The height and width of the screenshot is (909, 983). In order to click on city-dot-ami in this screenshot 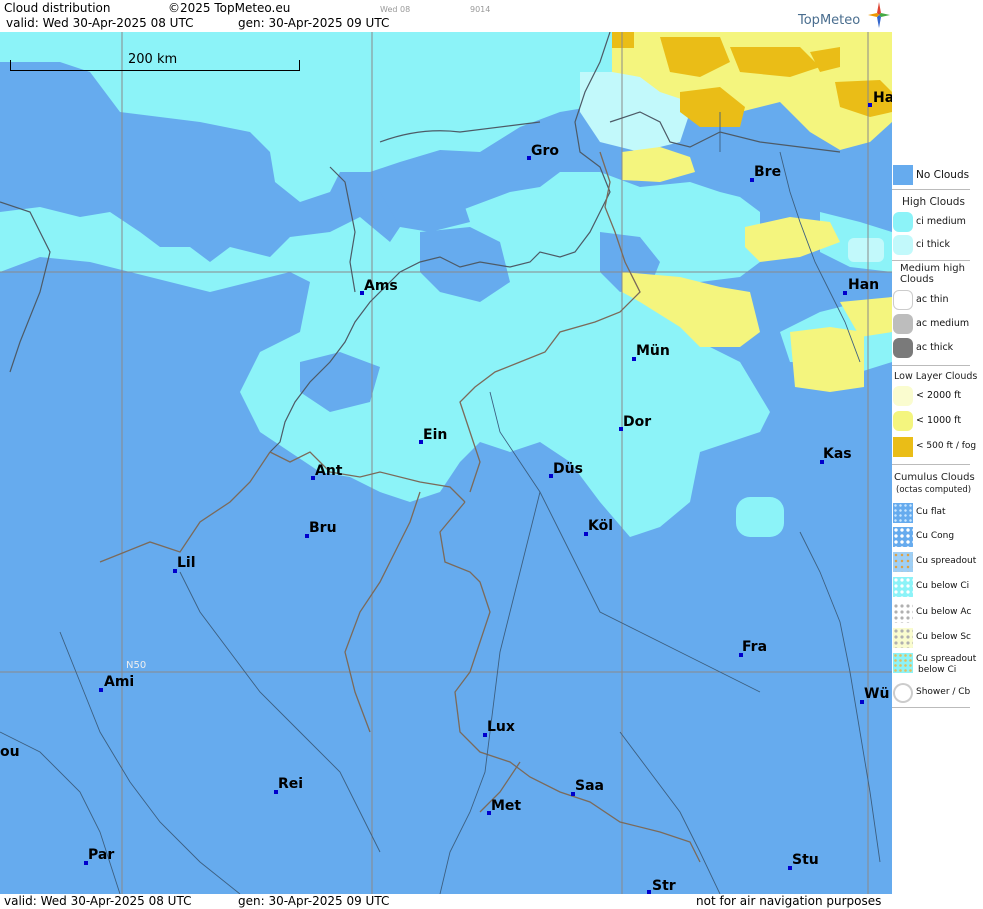, I will do `click(101, 690)`.